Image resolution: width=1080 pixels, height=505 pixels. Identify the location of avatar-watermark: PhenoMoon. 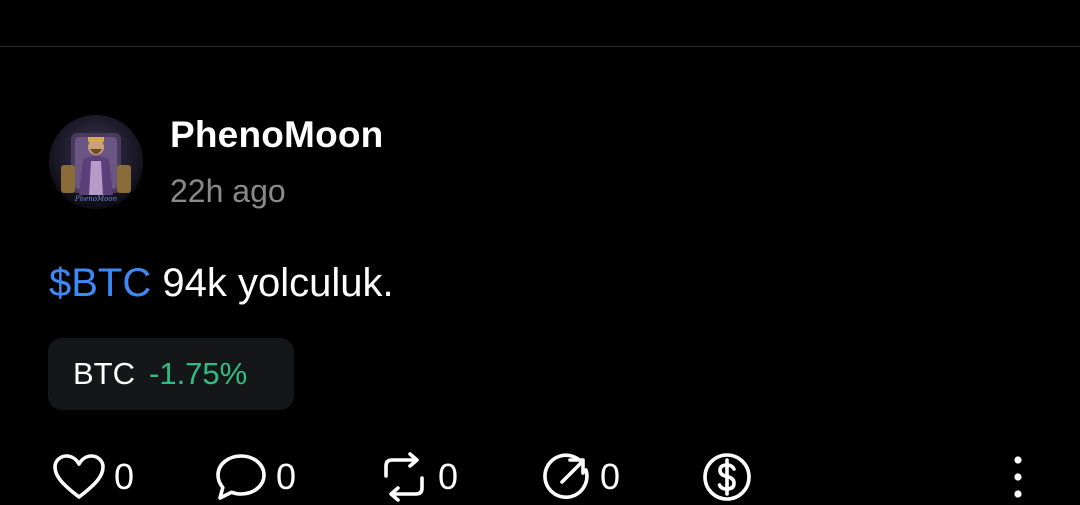
(96, 199).